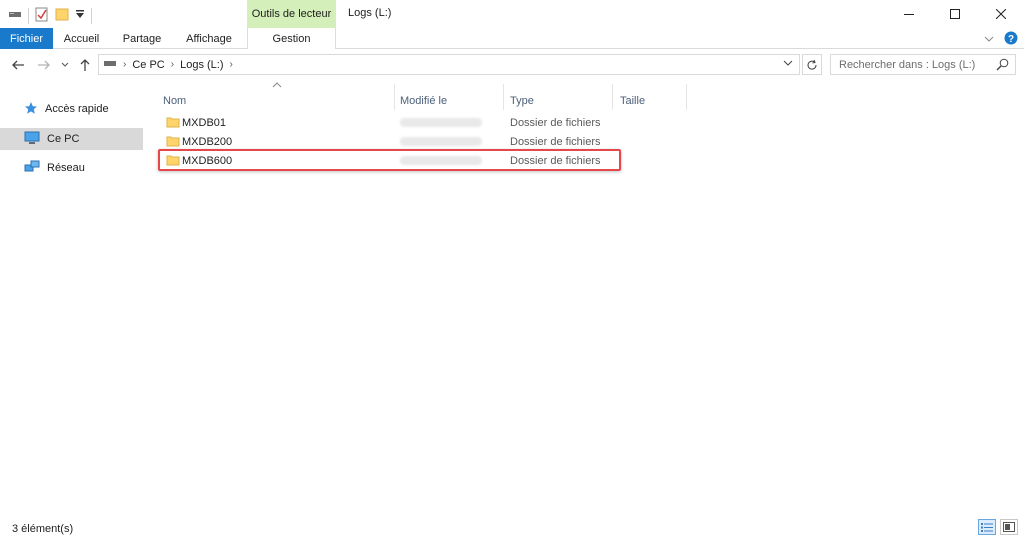 This screenshot has height=537, width=1024. Describe the element at coordinates (65, 65) in the screenshot. I see `recent-locations-chevron-icon` at that location.